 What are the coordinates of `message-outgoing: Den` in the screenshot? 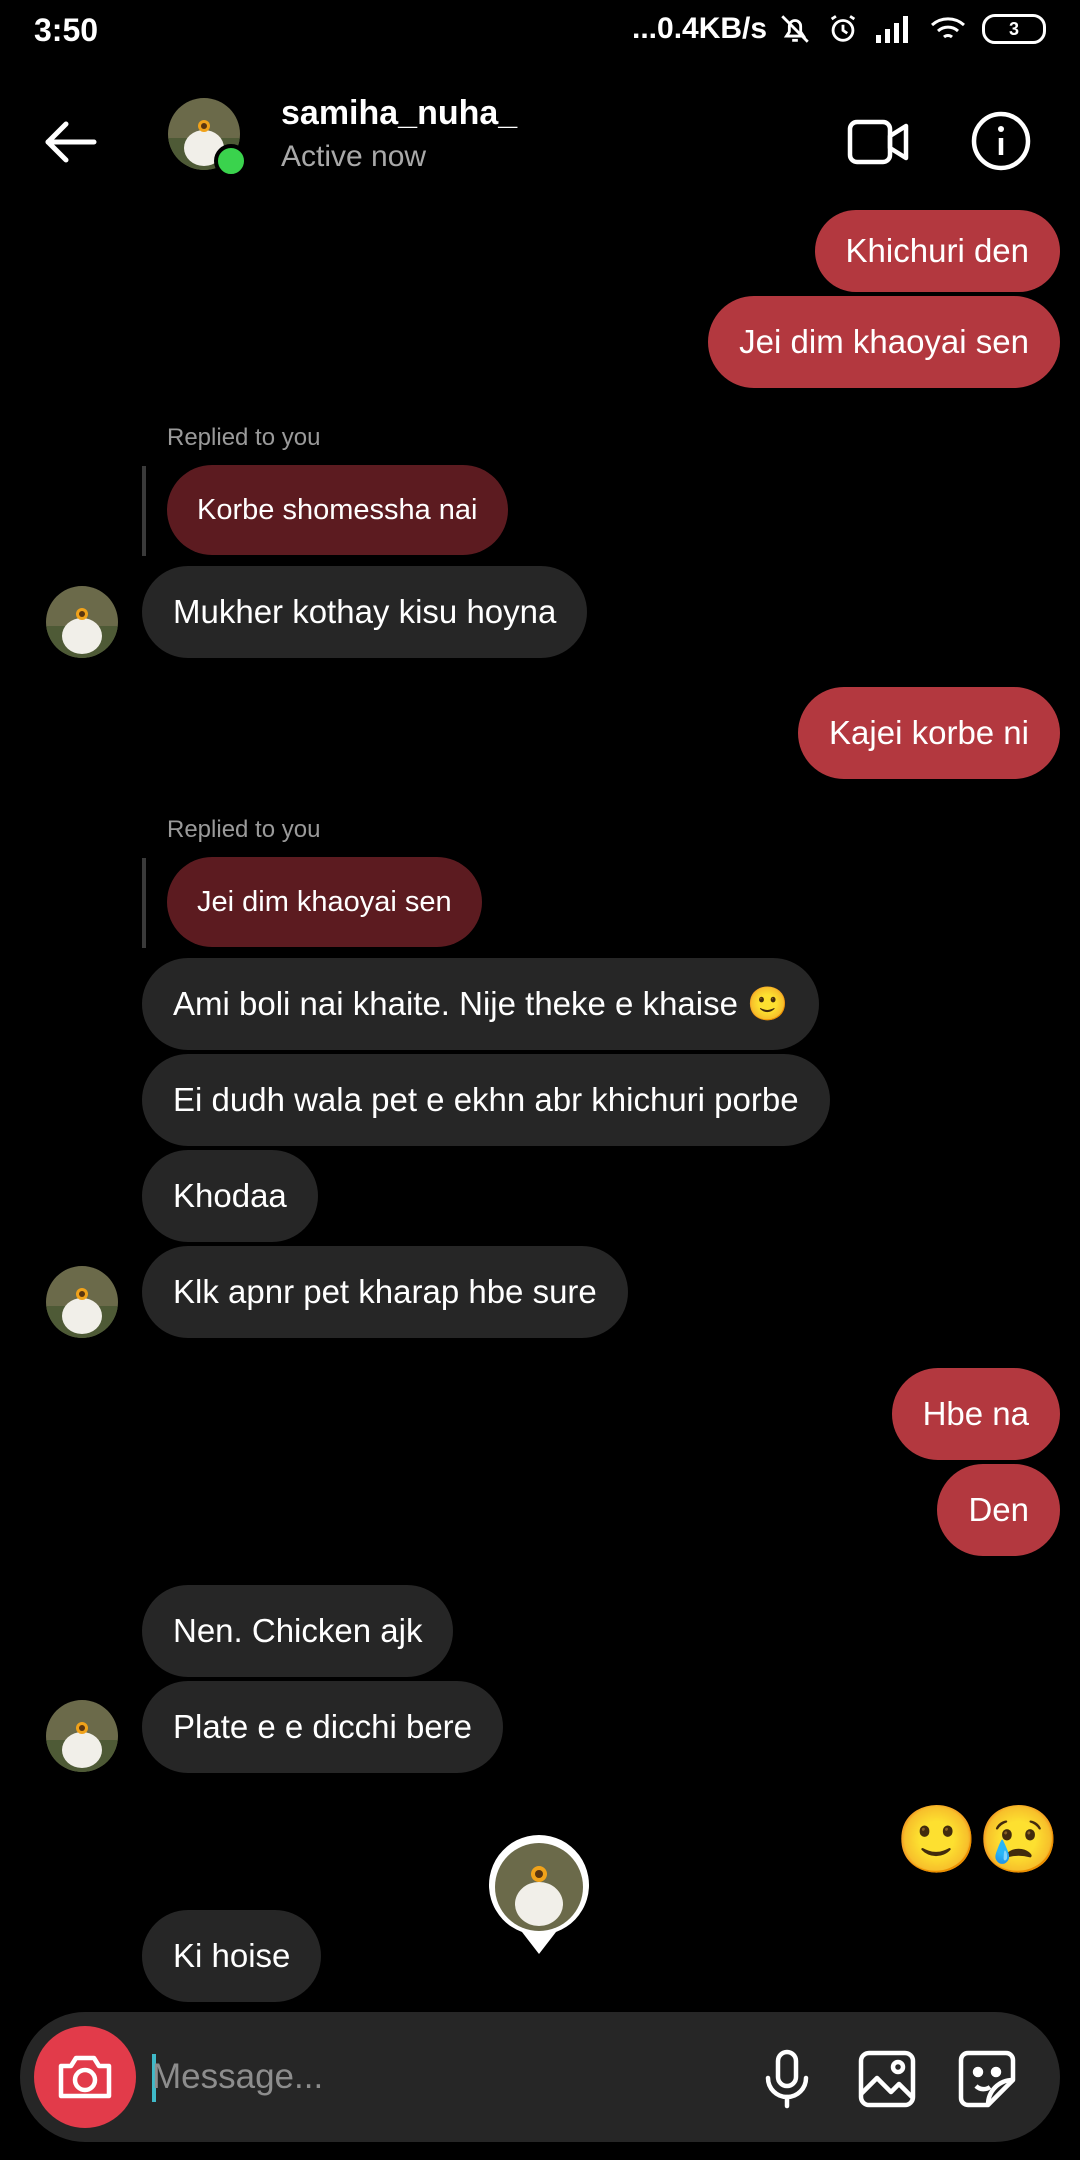 It's located at (998, 1510).